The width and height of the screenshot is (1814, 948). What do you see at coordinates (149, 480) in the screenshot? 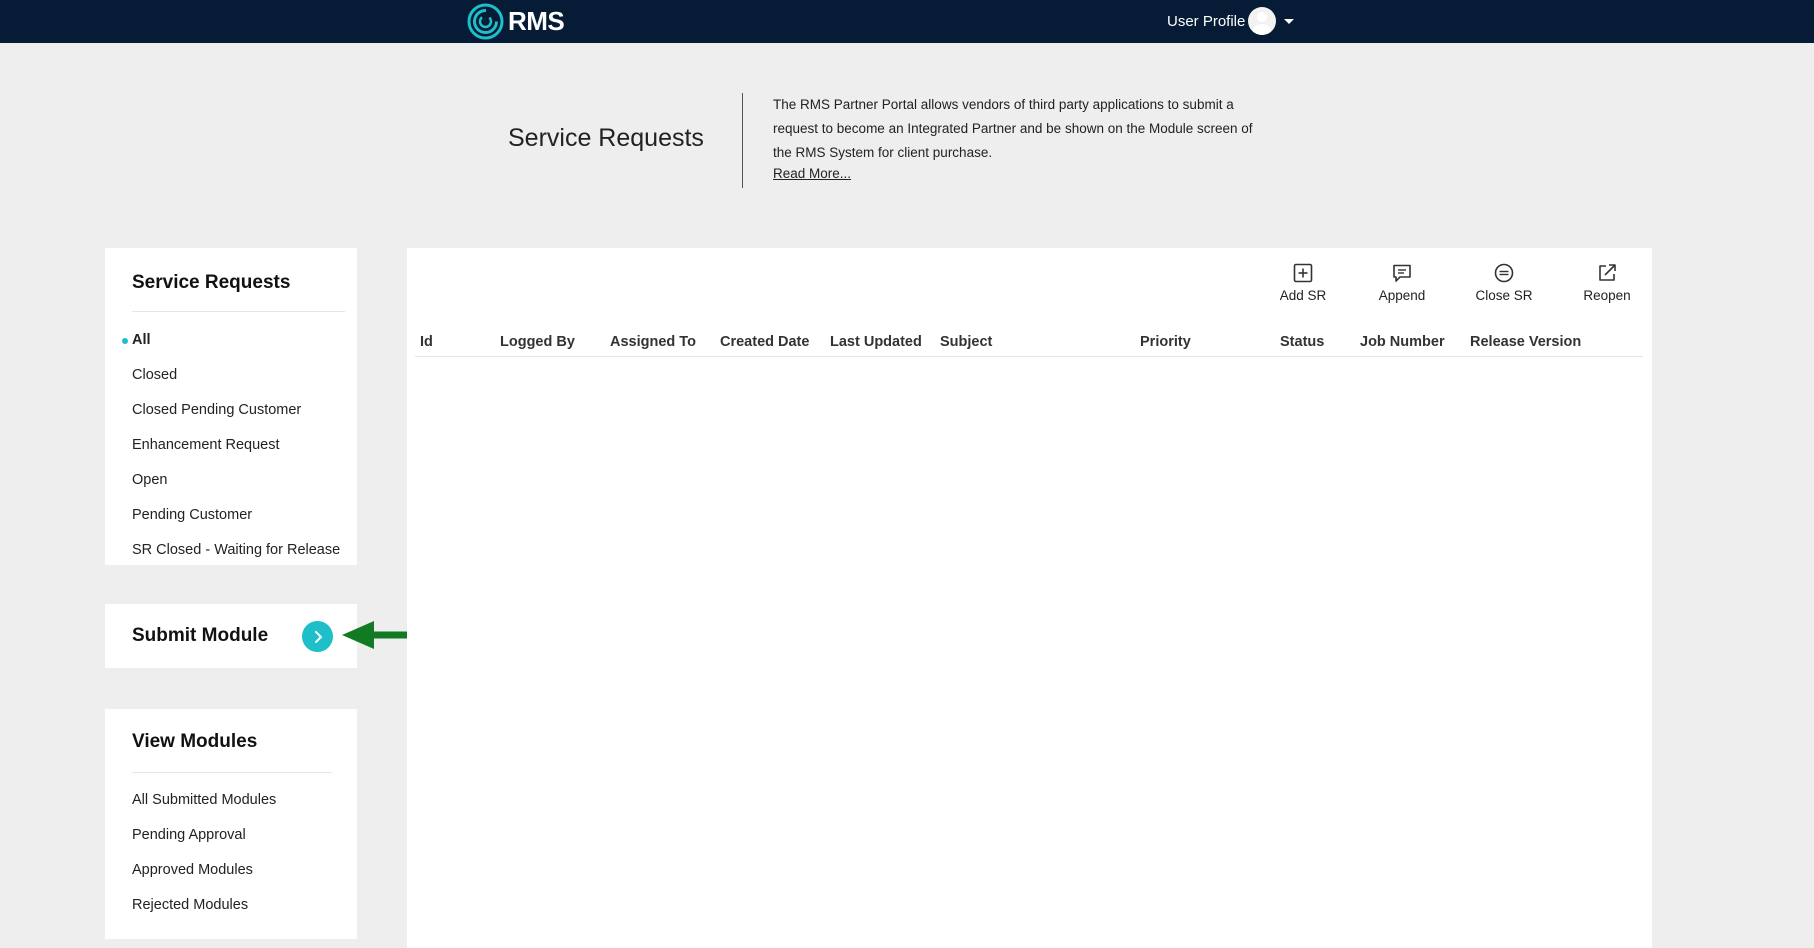
I see `sr-filter-open: Open` at bounding box center [149, 480].